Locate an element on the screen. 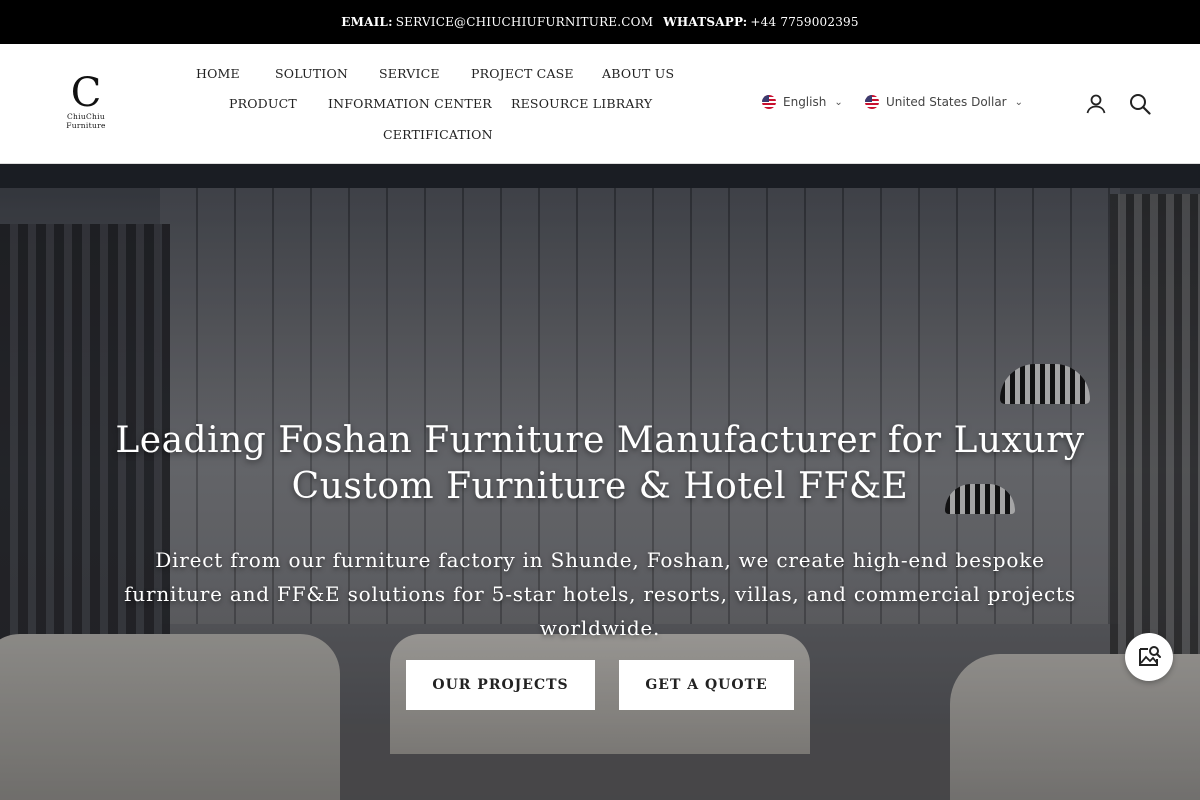  currency-selector: United States Dollar ⌄ is located at coordinates (944, 102).